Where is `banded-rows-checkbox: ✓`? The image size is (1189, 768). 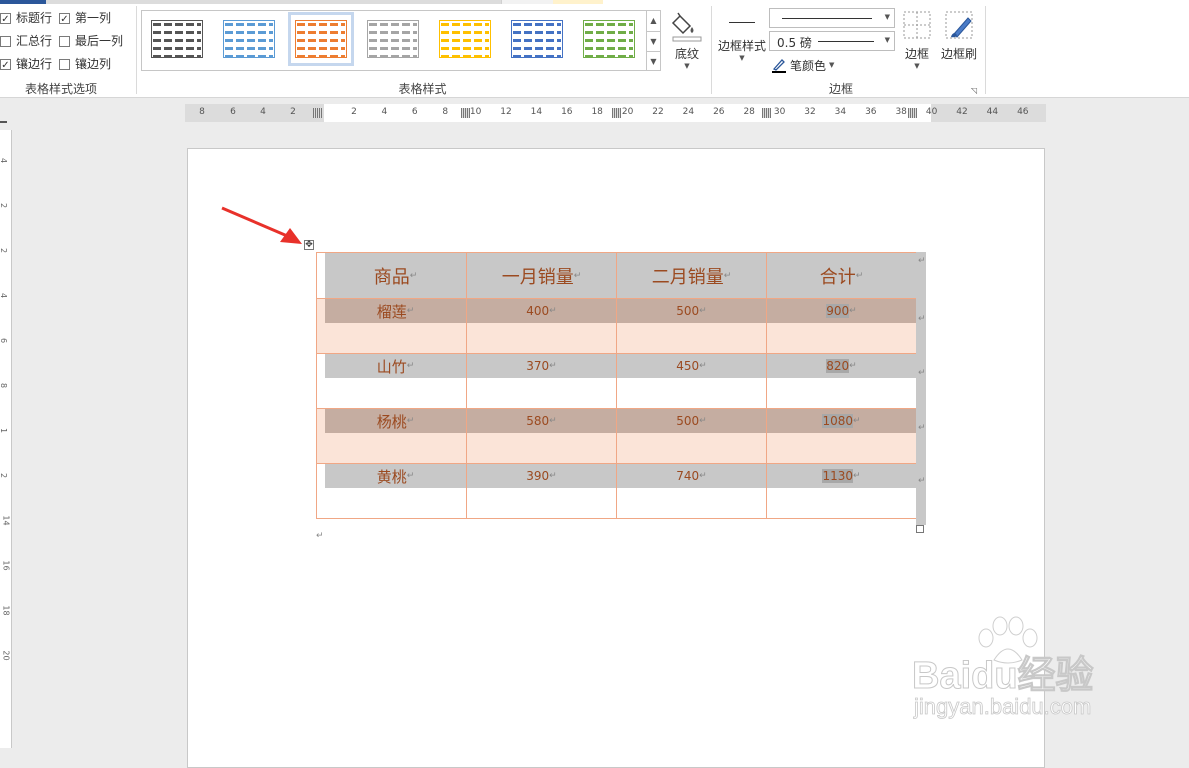 banded-rows-checkbox: ✓ is located at coordinates (5, 64).